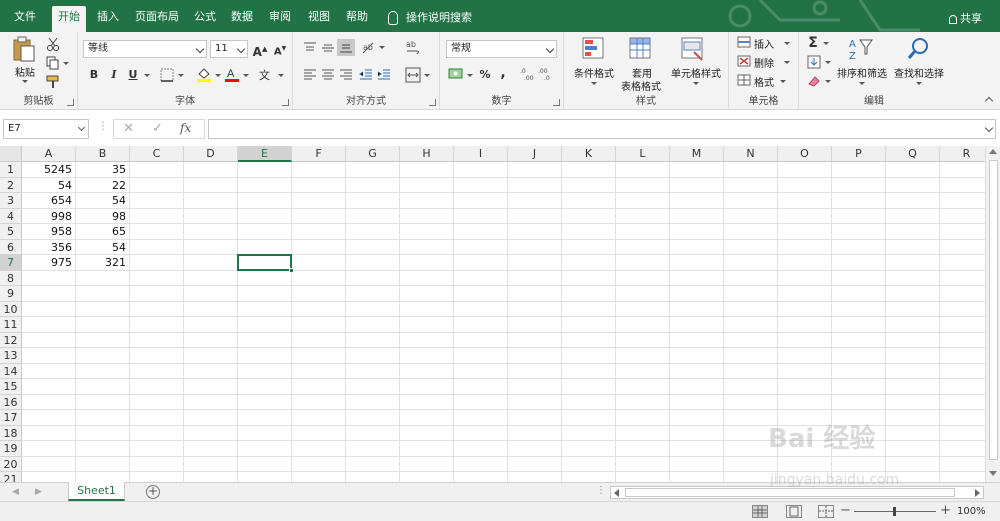  What do you see at coordinates (11, 154) in the screenshot?
I see `select-all-corner` at bounding box center [11, 154].